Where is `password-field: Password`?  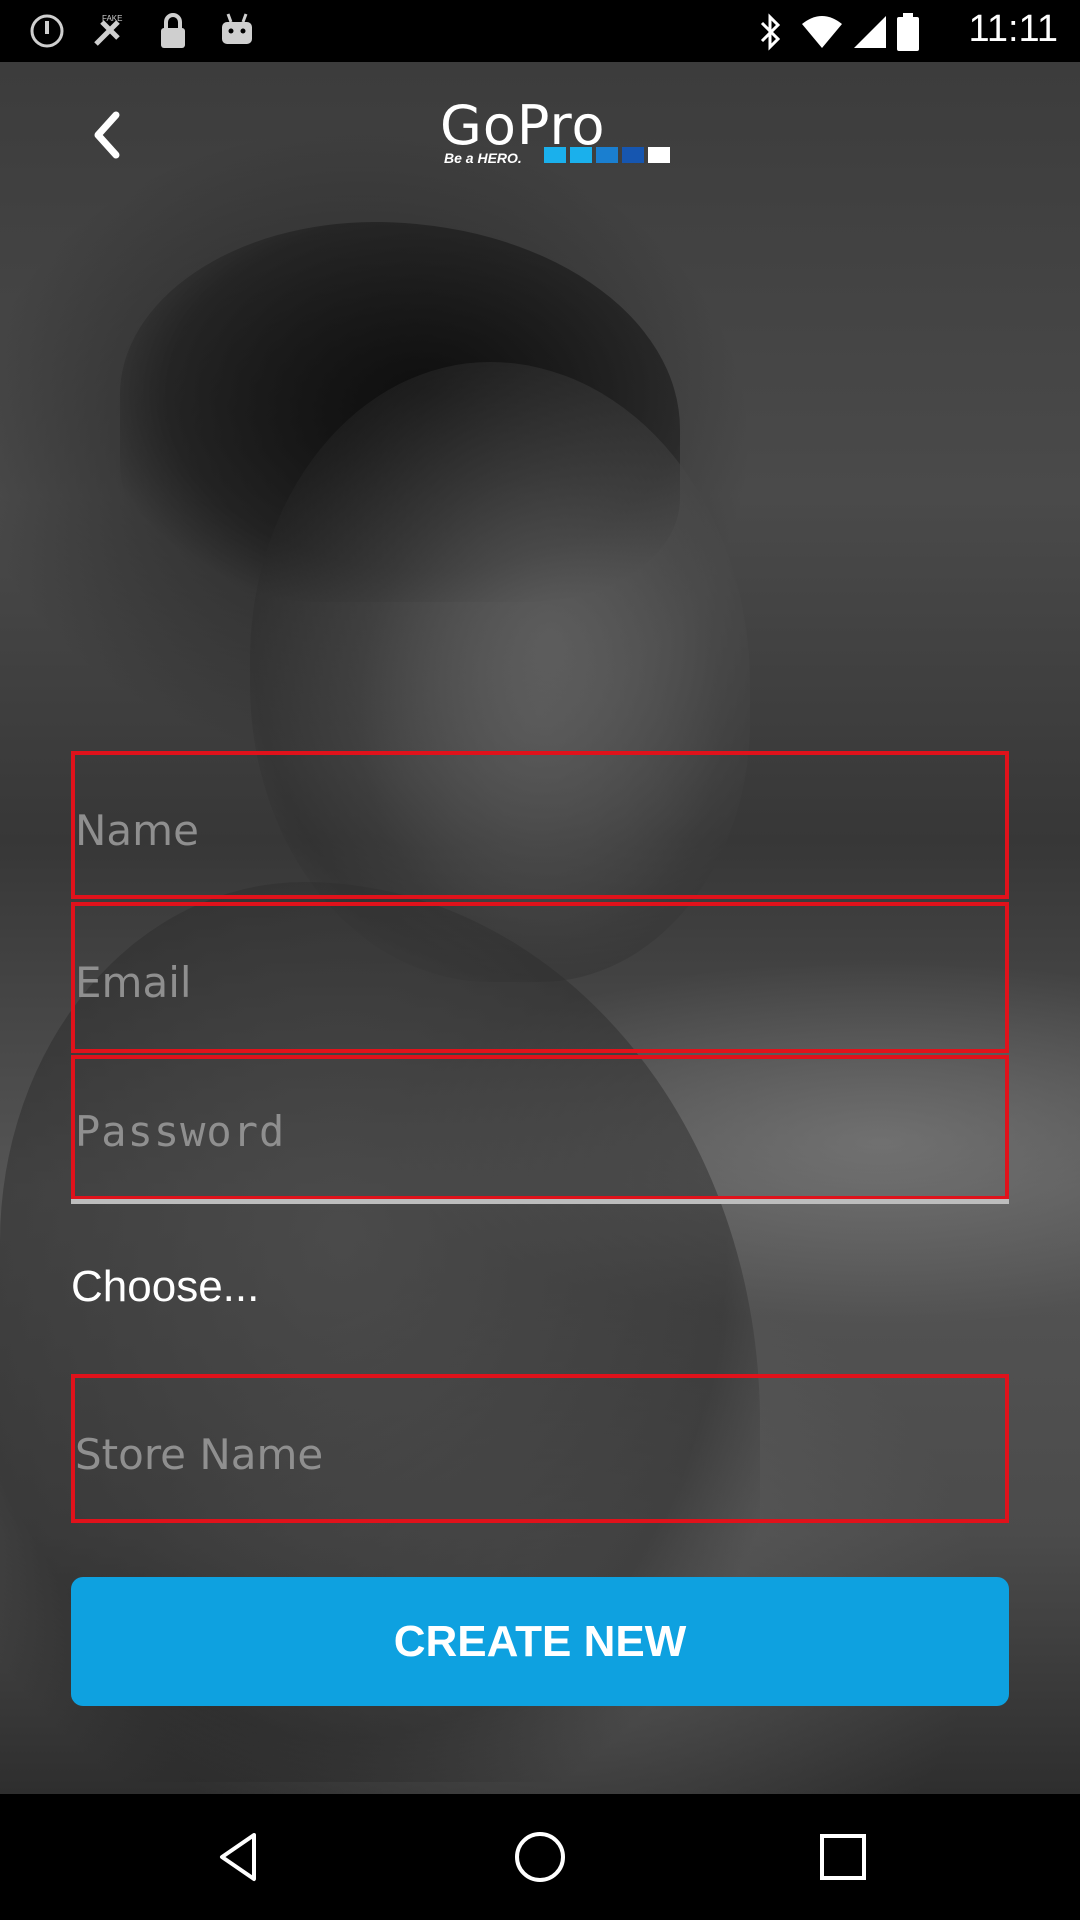
password-field: Password is located at coordinates (540, 1127).